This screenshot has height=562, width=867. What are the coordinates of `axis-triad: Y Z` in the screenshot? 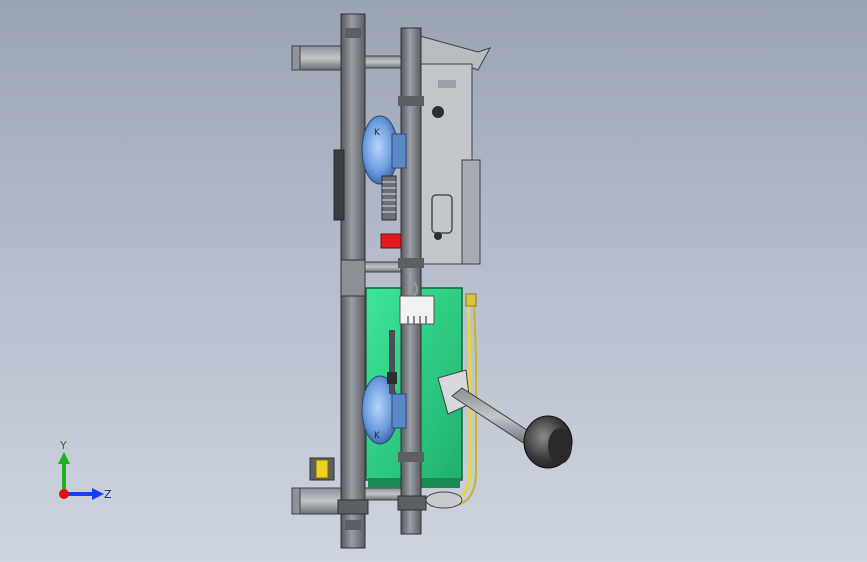 It's located at (85, 470).